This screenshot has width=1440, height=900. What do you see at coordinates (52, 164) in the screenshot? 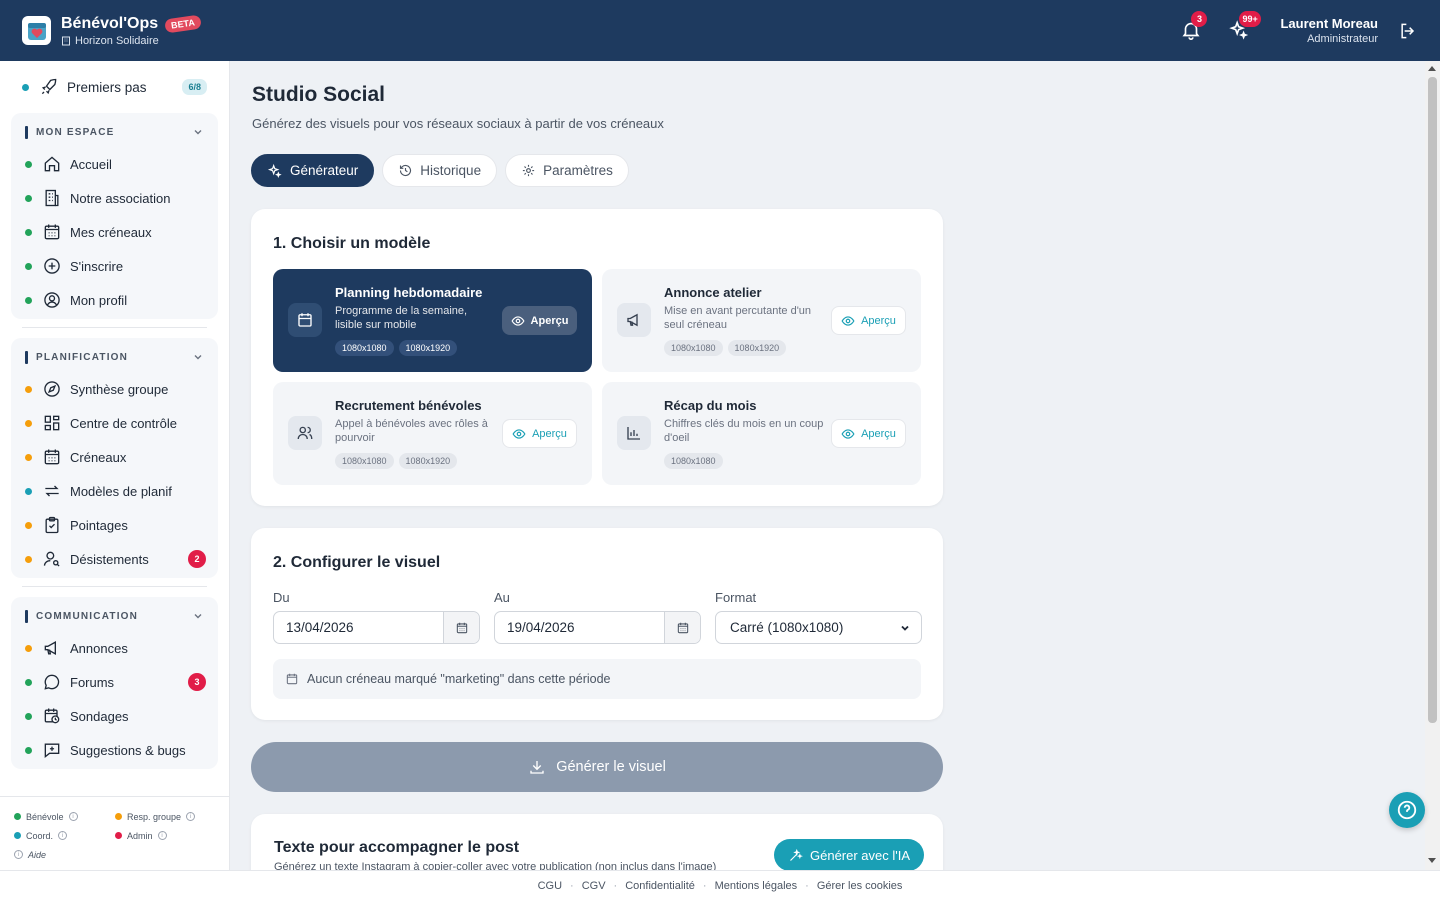
I see `home-icon` at bounding box center [52, 164].